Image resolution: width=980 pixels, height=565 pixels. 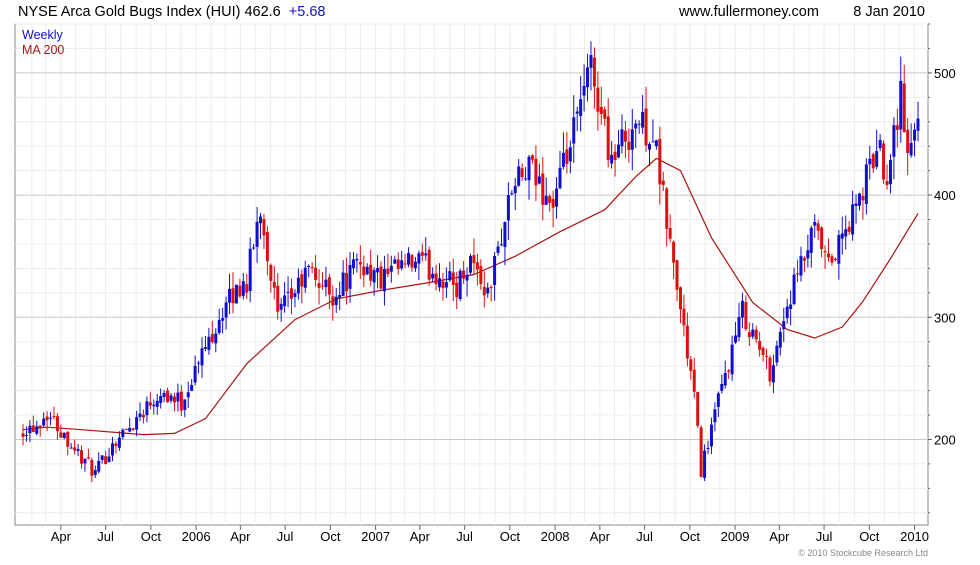 What do you see at coordinates (43, 50) in the screenshot?
I see `legend-ma-200: MA 200` at bounding box center [43, 50].